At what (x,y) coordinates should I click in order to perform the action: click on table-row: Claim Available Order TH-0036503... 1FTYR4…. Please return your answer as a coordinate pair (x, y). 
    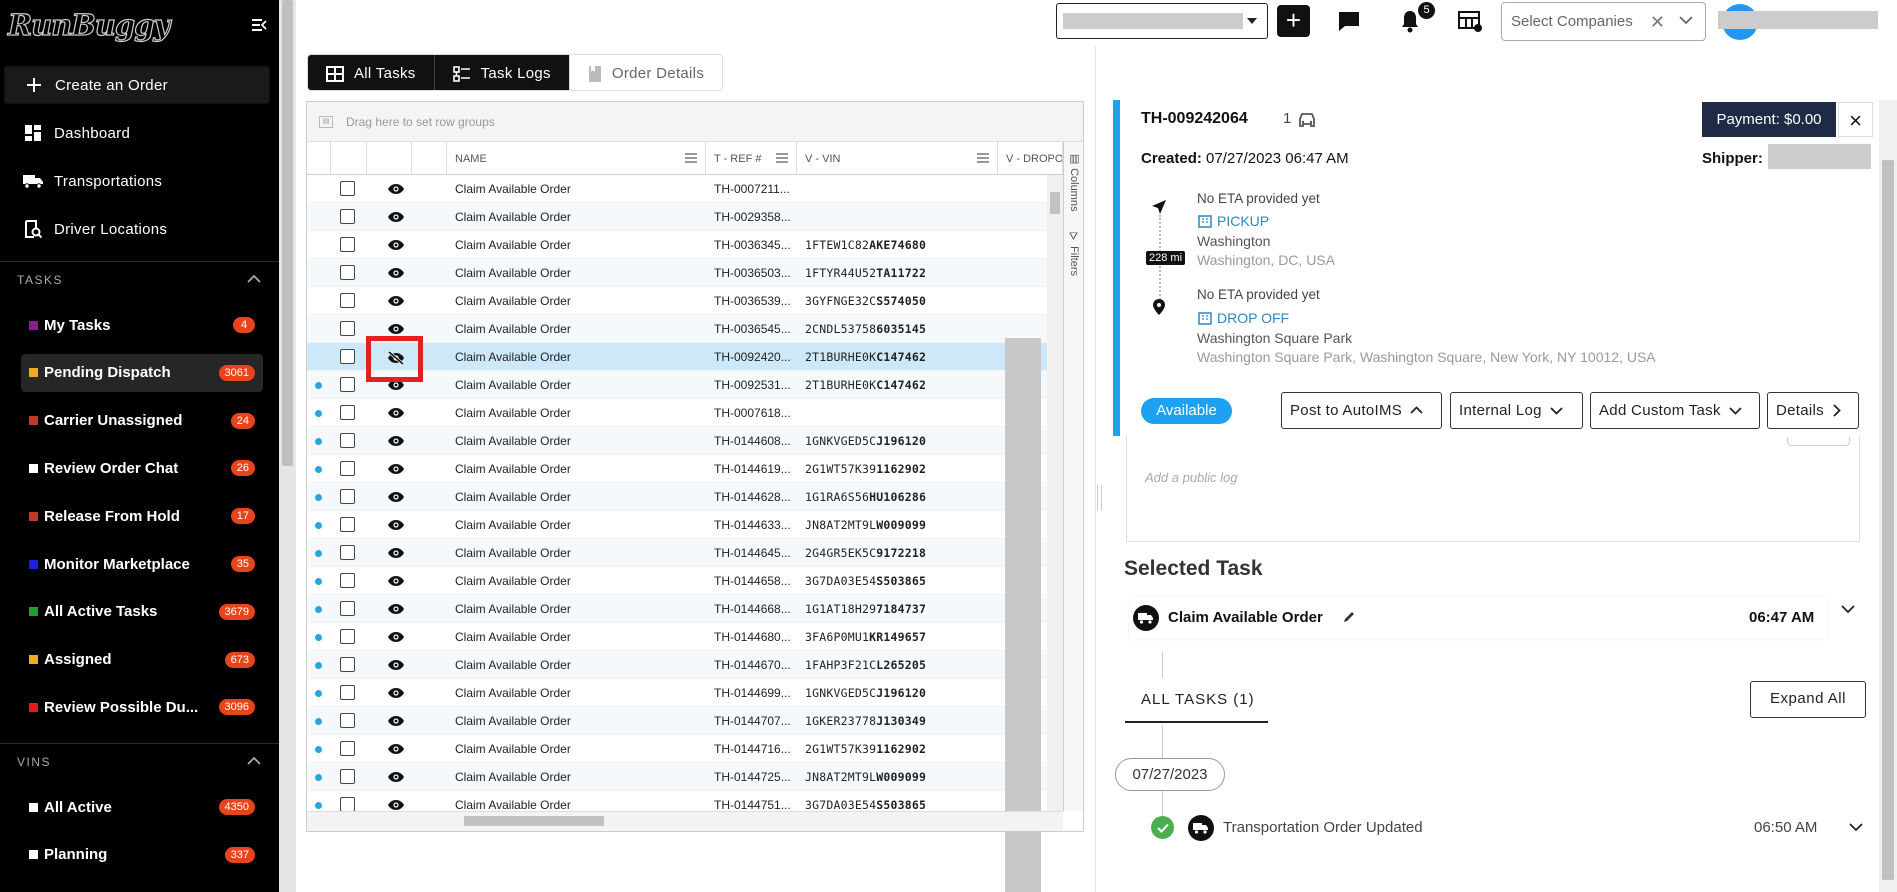
    Looking at the image, I should click on (677, 273).